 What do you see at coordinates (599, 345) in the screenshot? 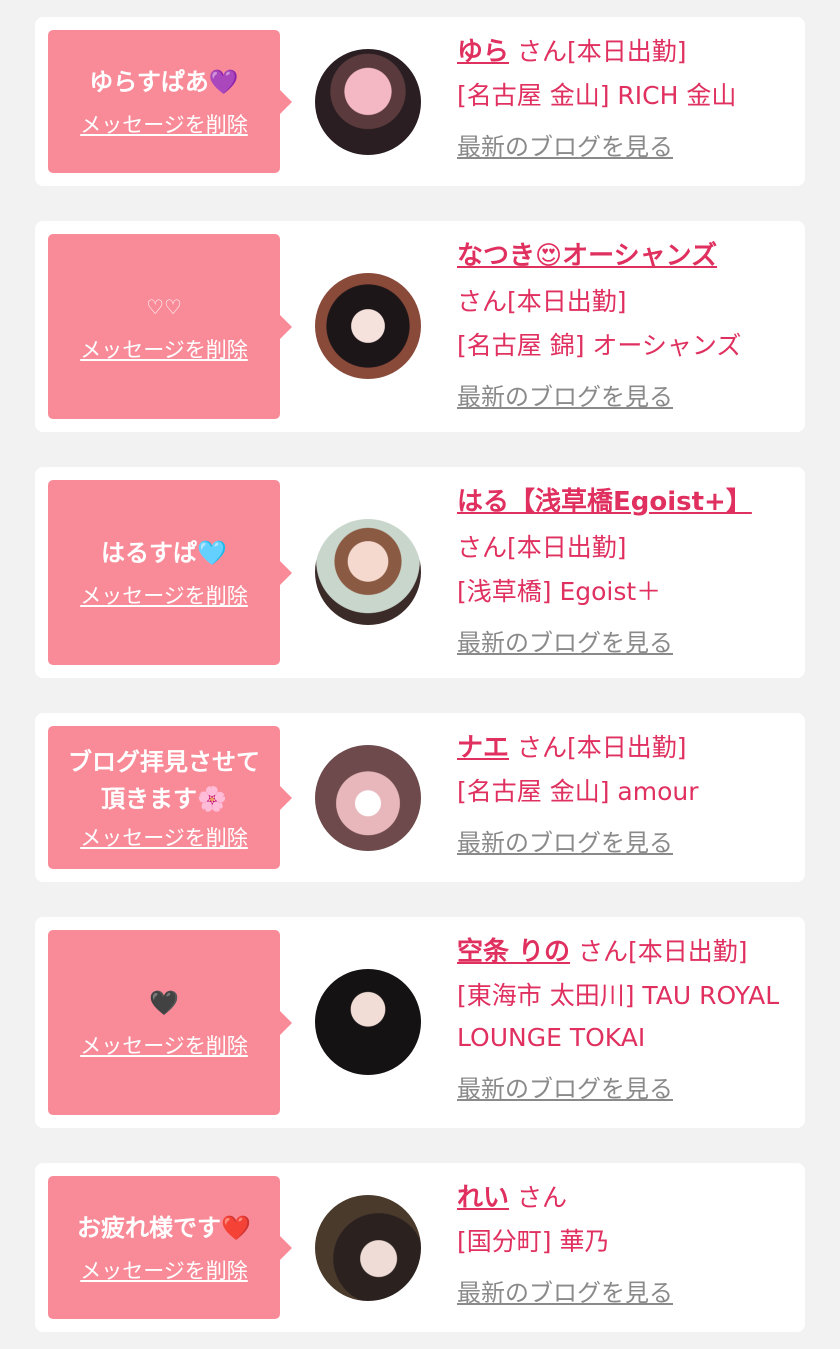
I see `store-text: [名古屋 錦] オーシャンズ` at bounding box center [599, 345].